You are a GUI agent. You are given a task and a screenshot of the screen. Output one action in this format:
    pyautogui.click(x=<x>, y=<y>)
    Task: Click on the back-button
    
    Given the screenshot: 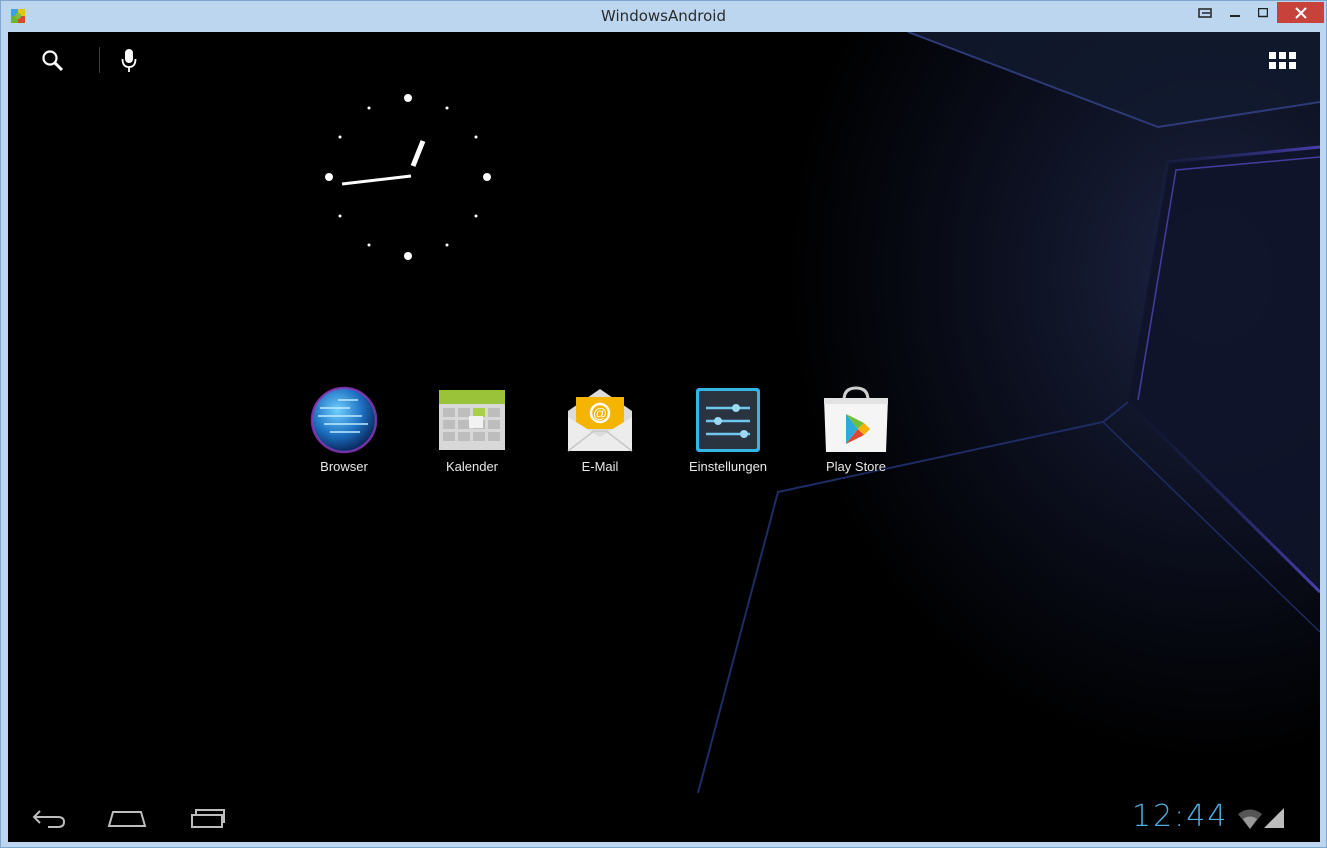 What is the action you would take?
    pyautogui.click(x=48, y=818)
    